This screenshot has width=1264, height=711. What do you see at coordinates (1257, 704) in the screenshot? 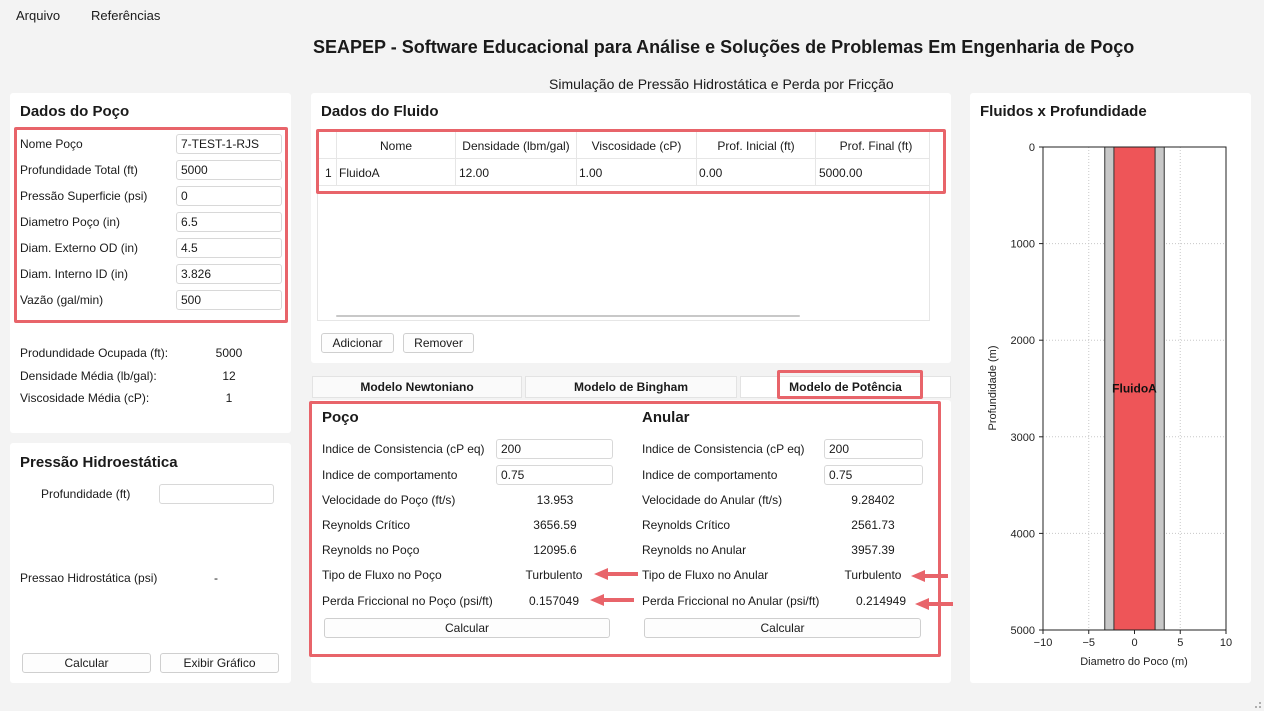
I see `resize-grip-icon` at bounding box center [1257, 704].